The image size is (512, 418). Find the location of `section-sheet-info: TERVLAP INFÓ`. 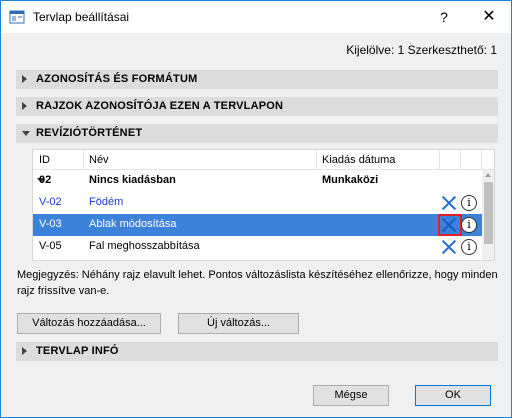

section-sheet-info: TERVLAP INFÓ is located at coordinates (257, 351).